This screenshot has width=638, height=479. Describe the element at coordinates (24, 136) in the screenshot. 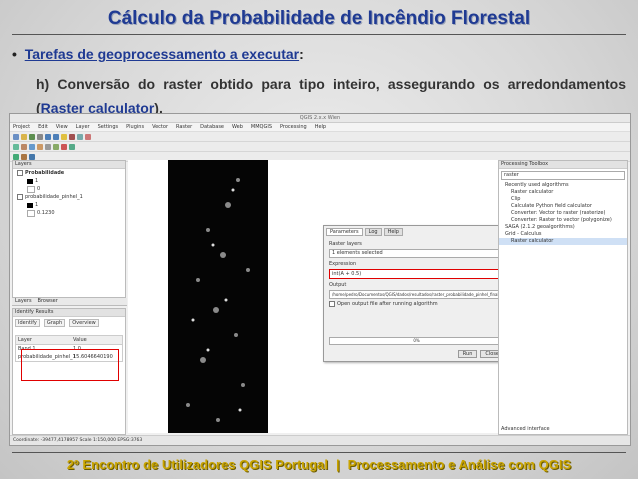

I see `open-project-icon` at that location.